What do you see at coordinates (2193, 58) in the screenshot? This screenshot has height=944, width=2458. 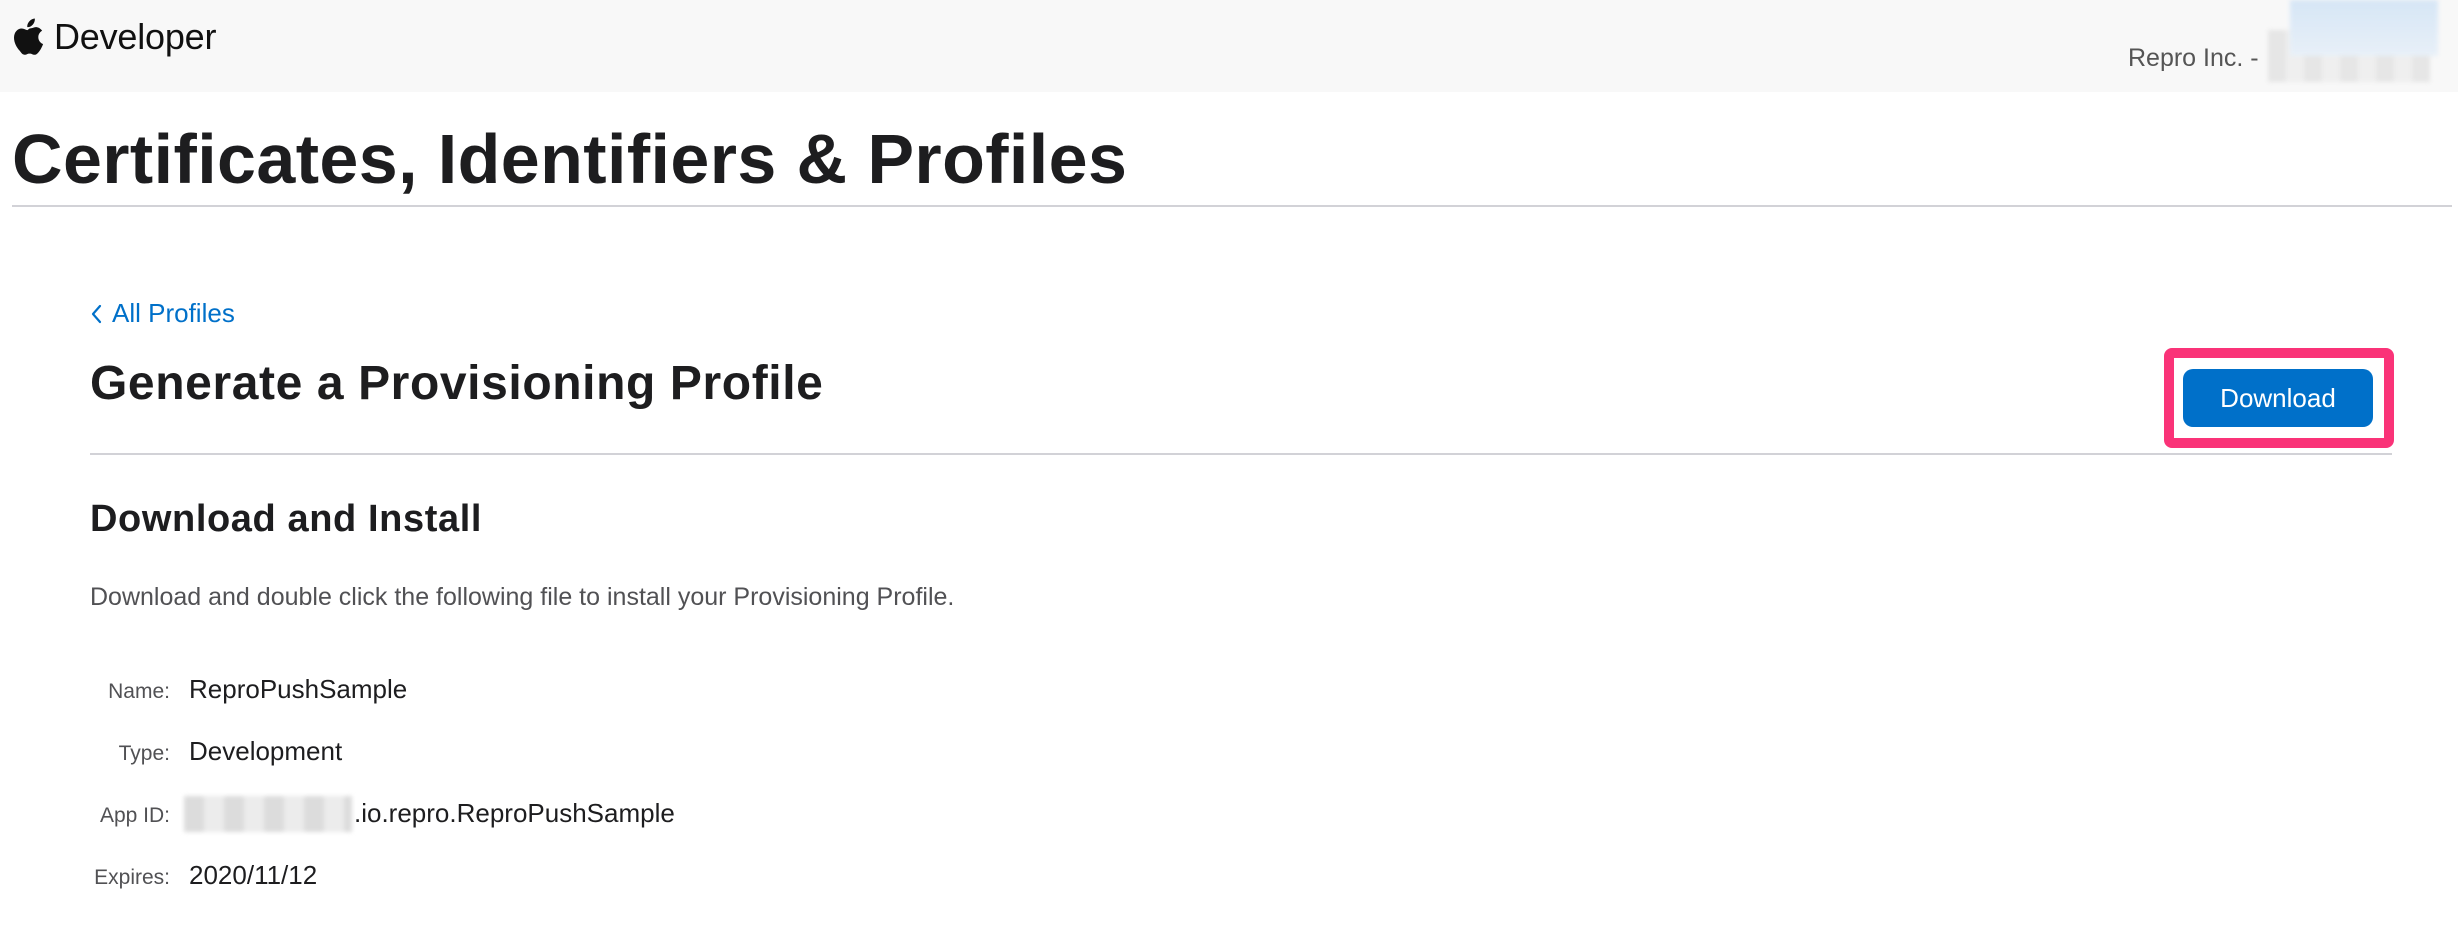 I see `account-name: Repro Inc. -` at bounding box center [2193, 58].